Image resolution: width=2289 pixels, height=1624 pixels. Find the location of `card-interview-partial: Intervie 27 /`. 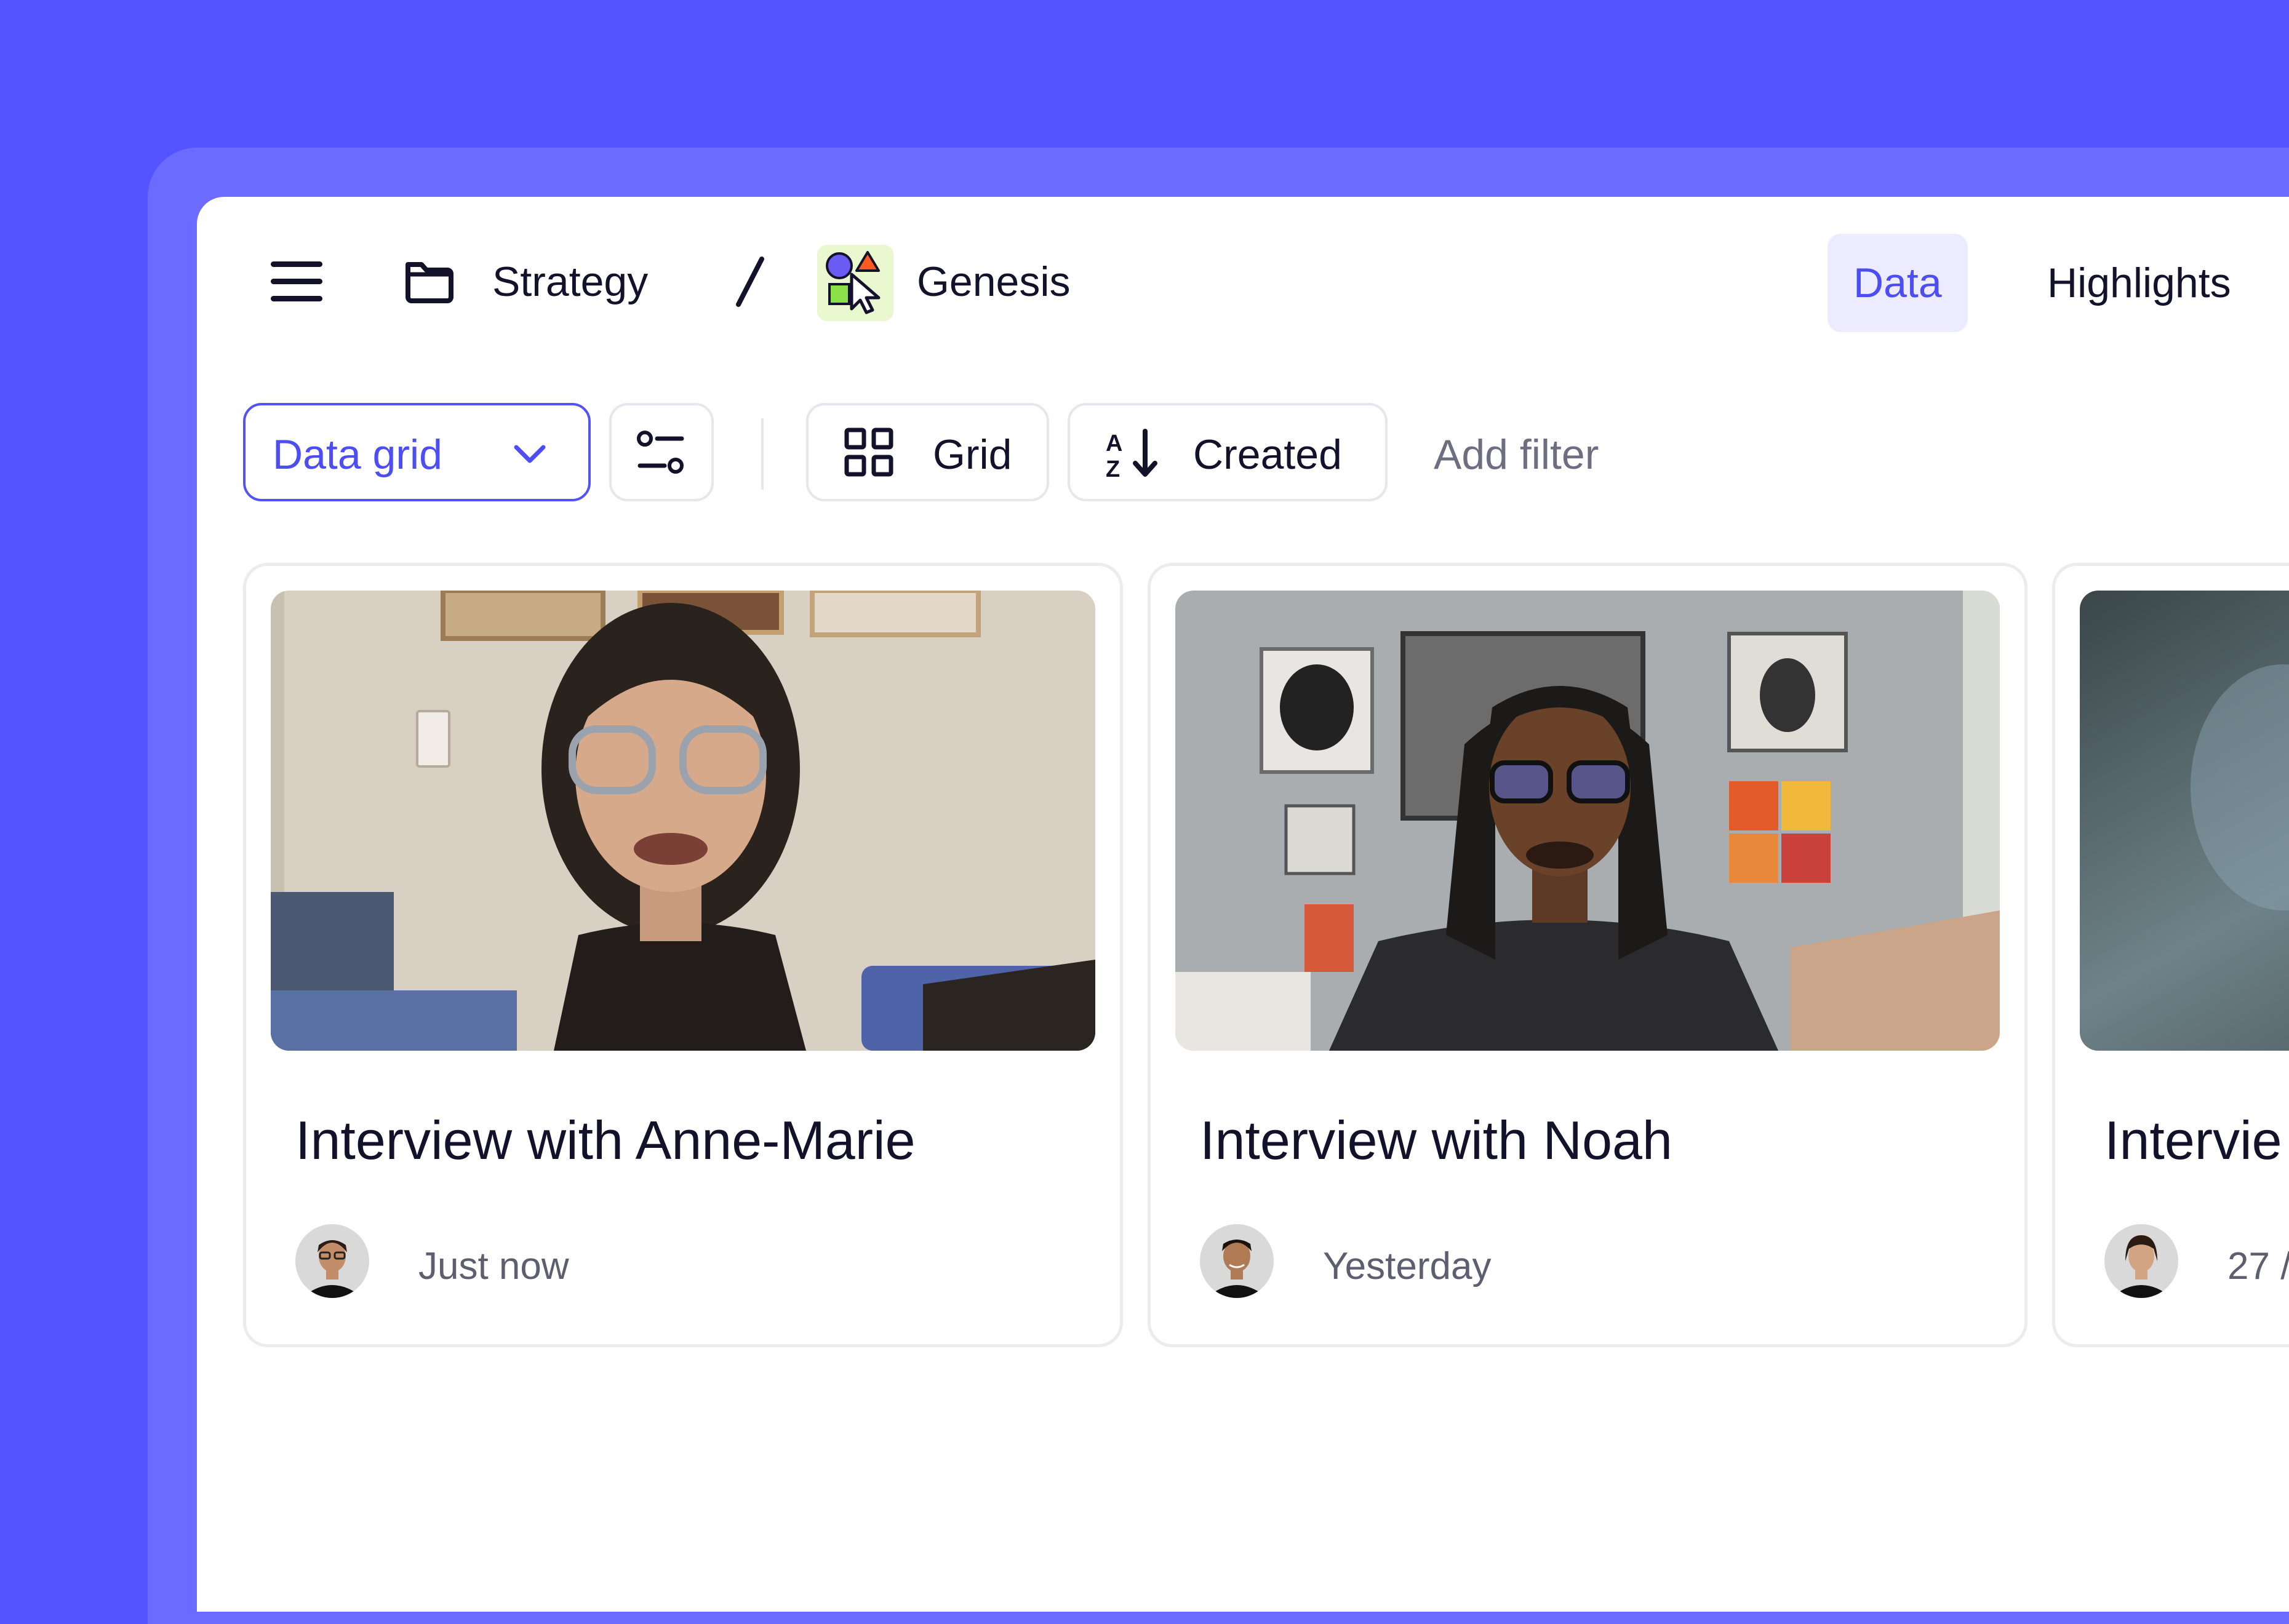

card-interview-partial: Intervie 27 / is located at coordinates (2171, 955).